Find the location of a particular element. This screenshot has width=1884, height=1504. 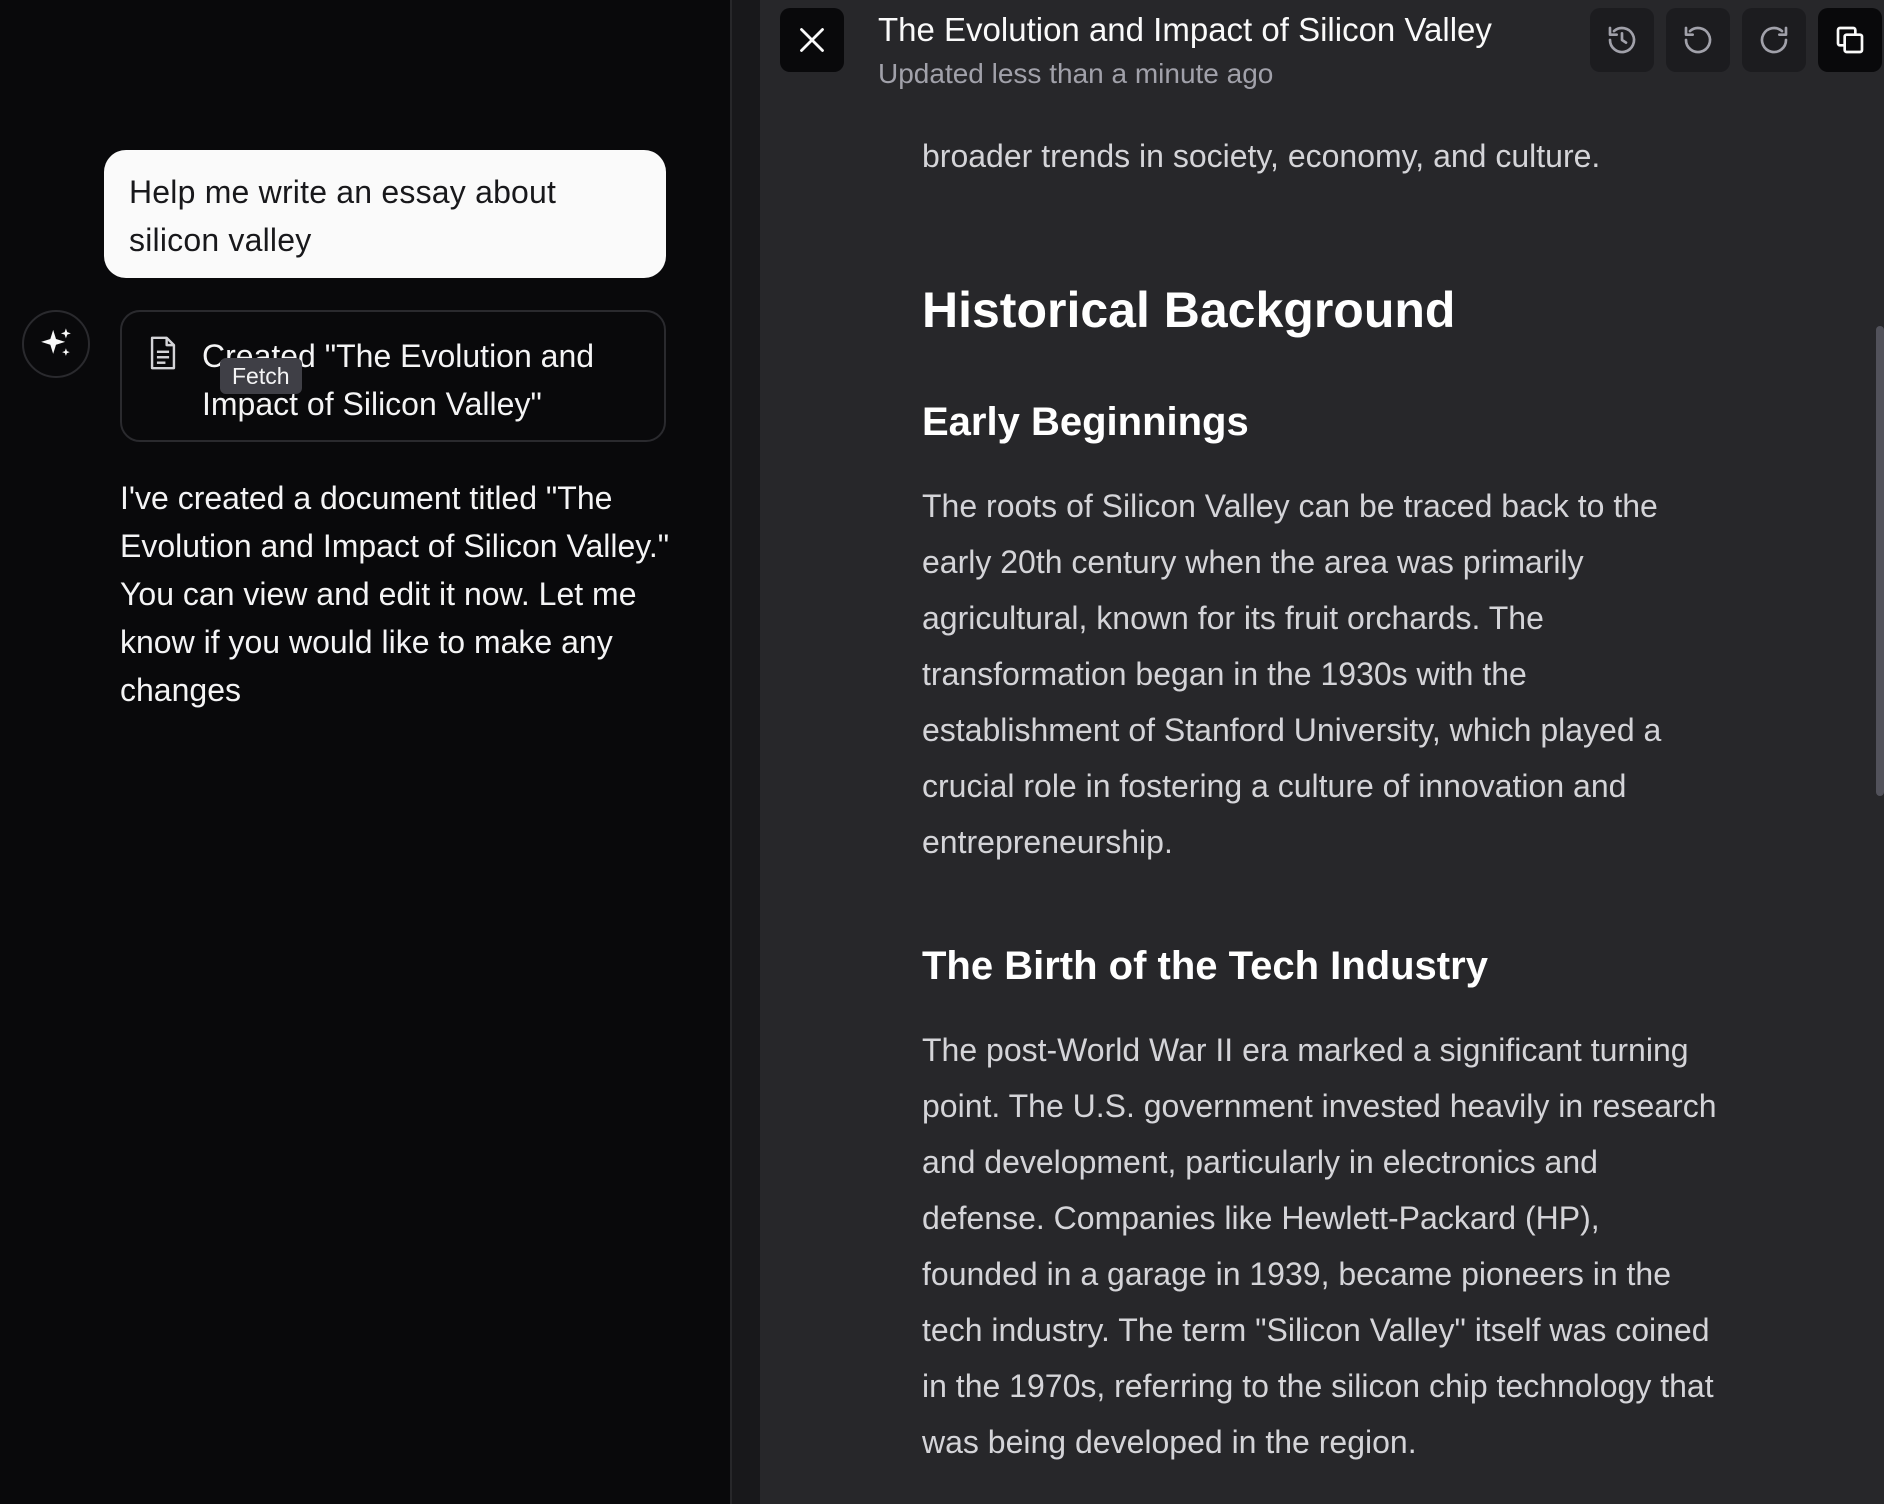

file-text-icon is located at coordinates (163, 353).